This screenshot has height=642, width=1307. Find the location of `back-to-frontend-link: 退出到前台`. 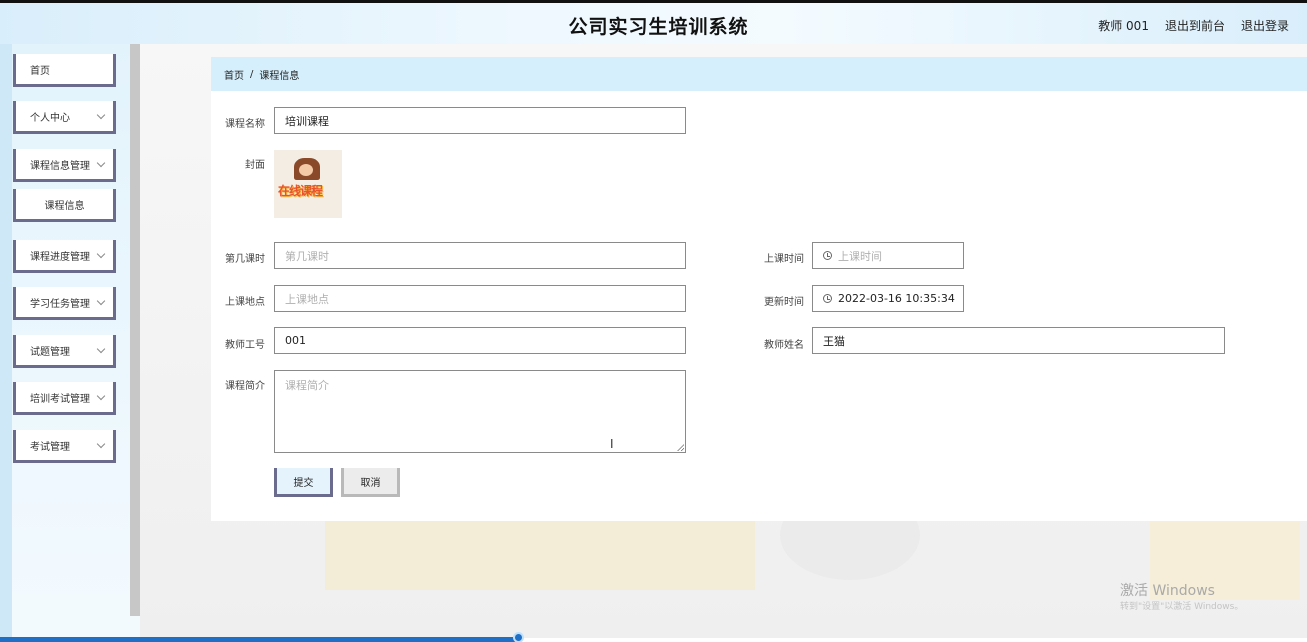

back-to-frontend-link: 退出到前台 is located at coordinates (1195, 25).